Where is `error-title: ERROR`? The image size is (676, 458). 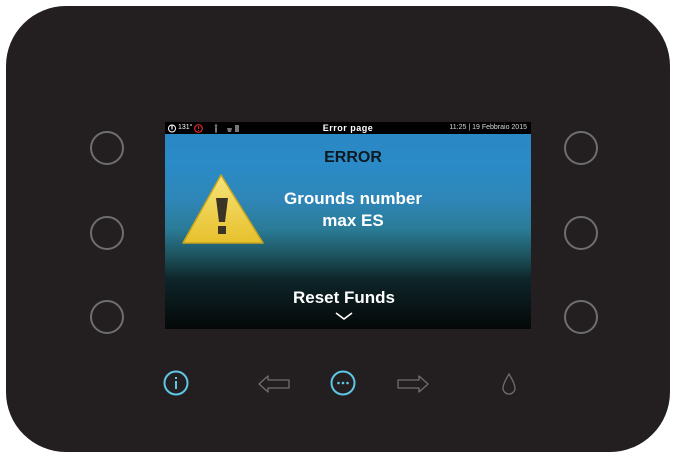 error-title: ERROR is located at coordinates (353, 157).